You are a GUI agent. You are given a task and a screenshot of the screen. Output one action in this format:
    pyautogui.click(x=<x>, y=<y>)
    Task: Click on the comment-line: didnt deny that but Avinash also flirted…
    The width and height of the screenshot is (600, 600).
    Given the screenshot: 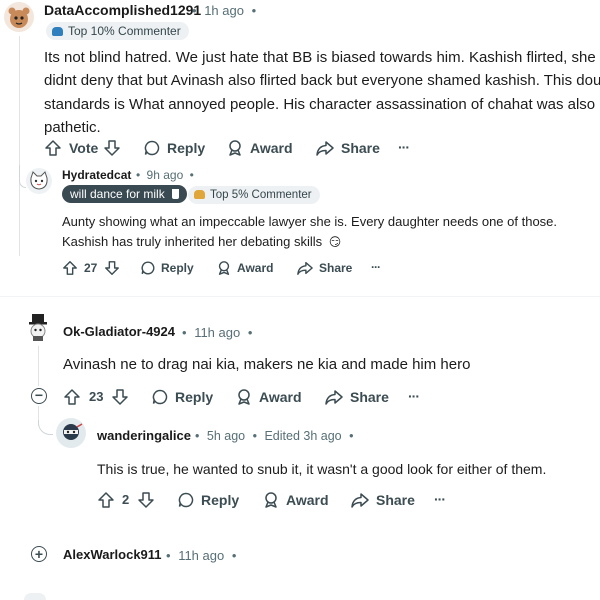 What is the action you would take?
    pyautogui.click(x=322, y=81)
    